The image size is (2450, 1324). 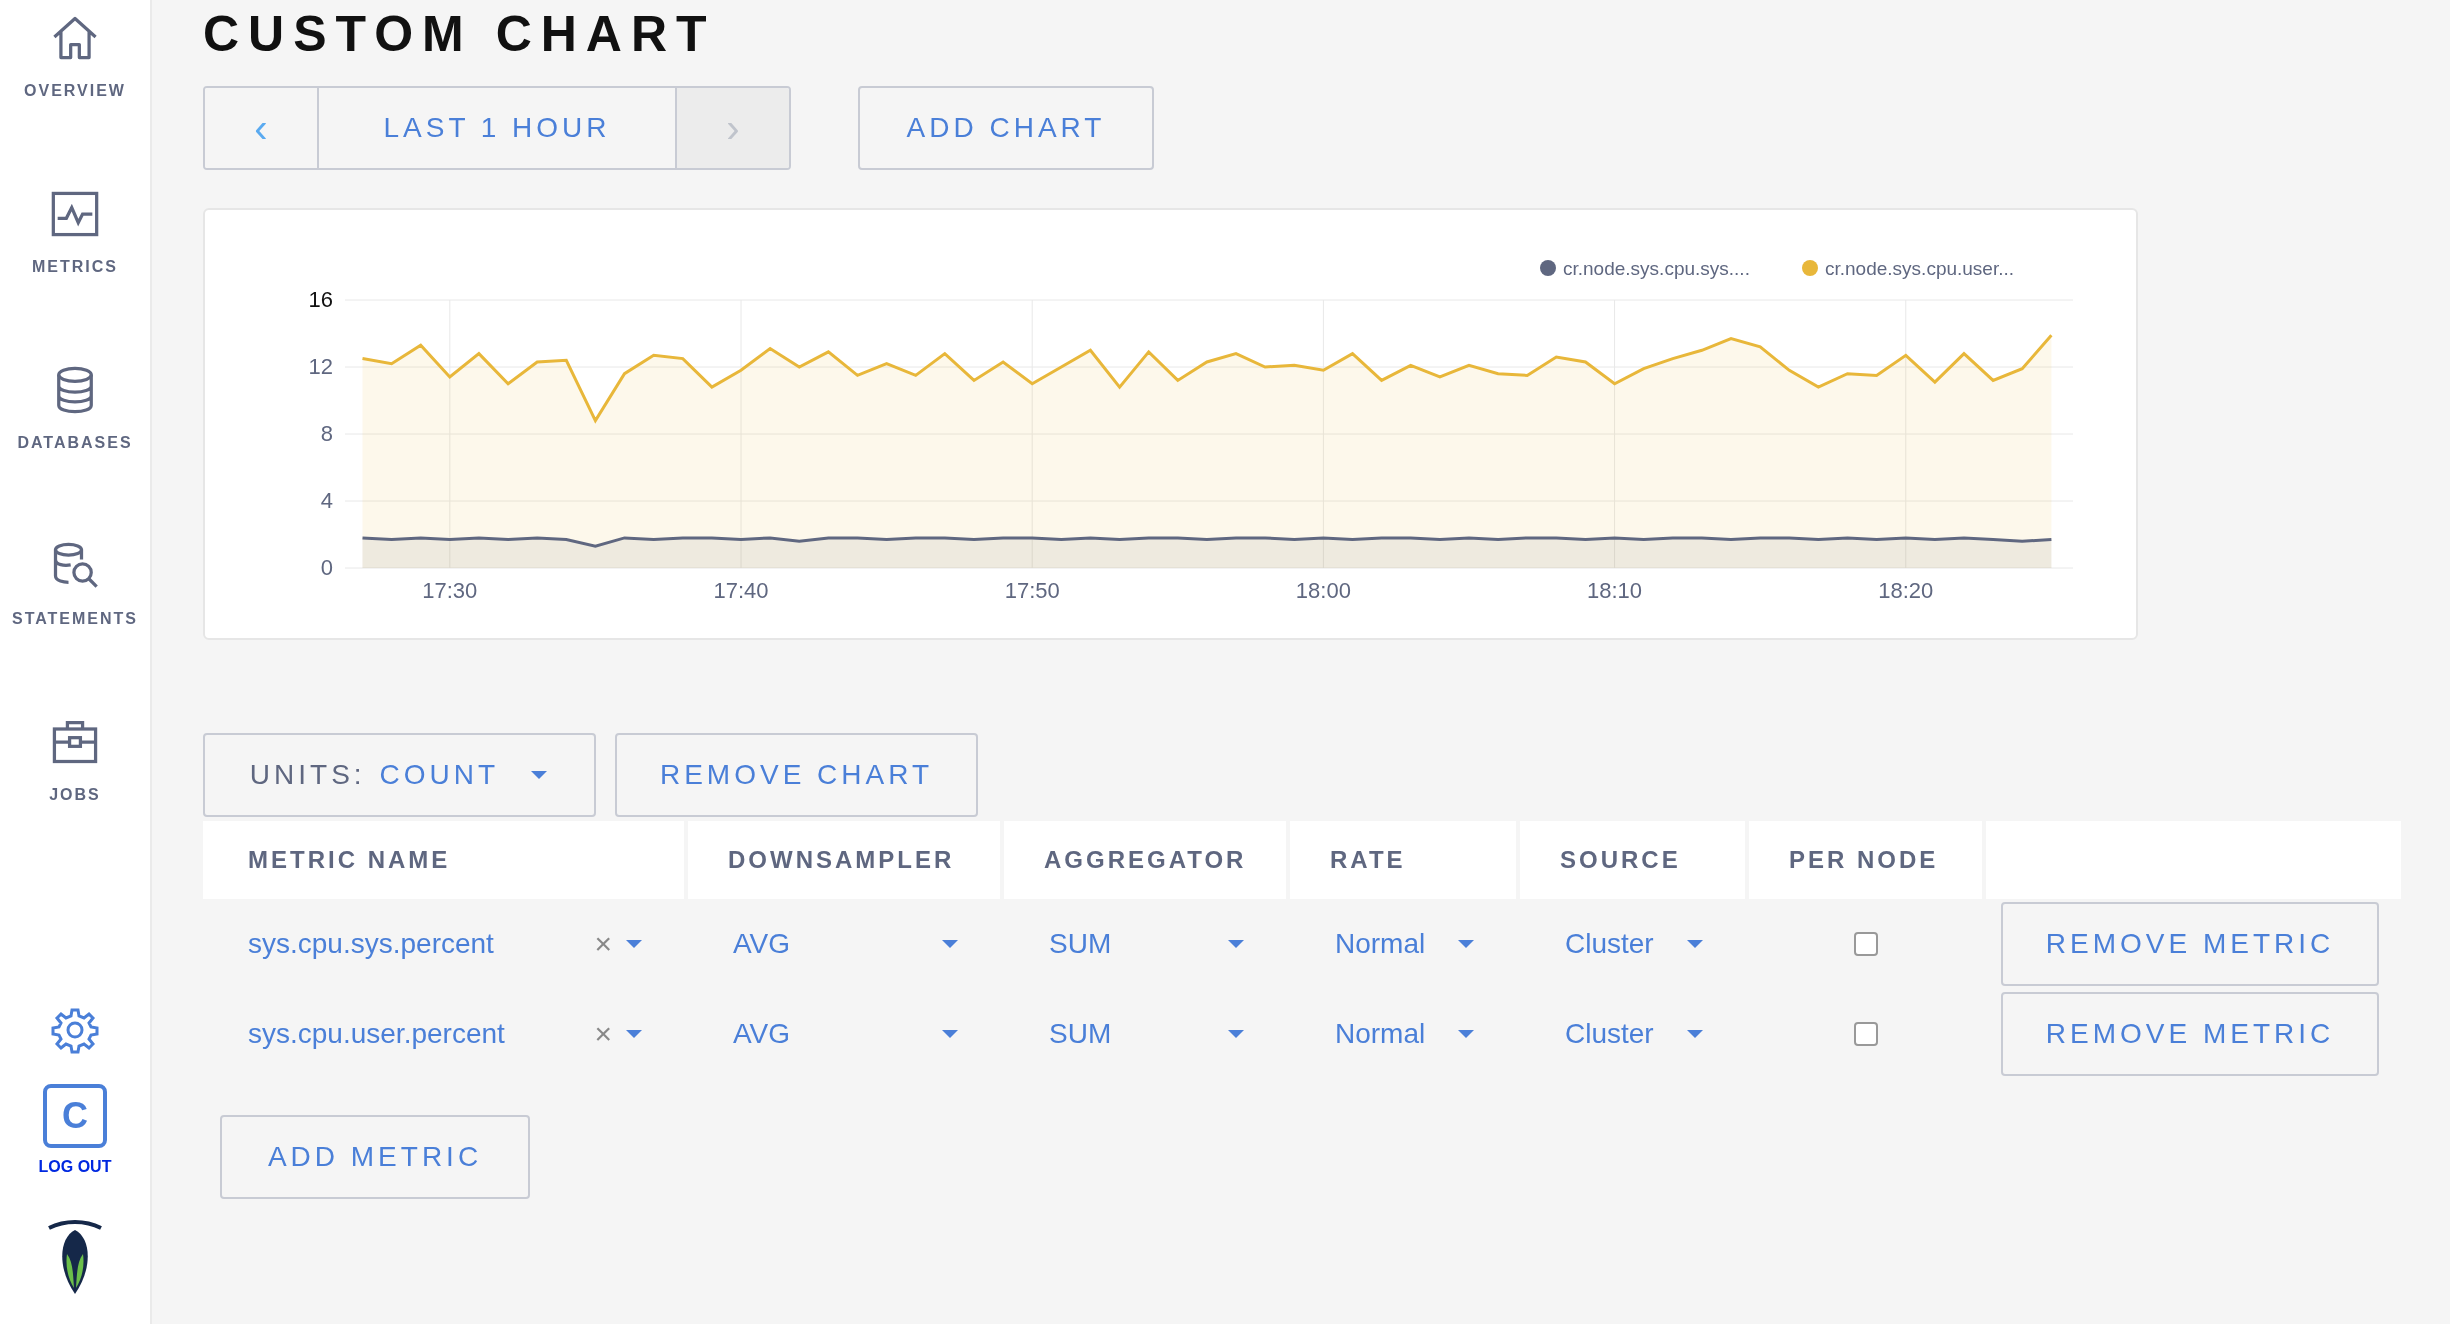 I want to click on x-axis-label: 17:40, so click(x=741, y=590).